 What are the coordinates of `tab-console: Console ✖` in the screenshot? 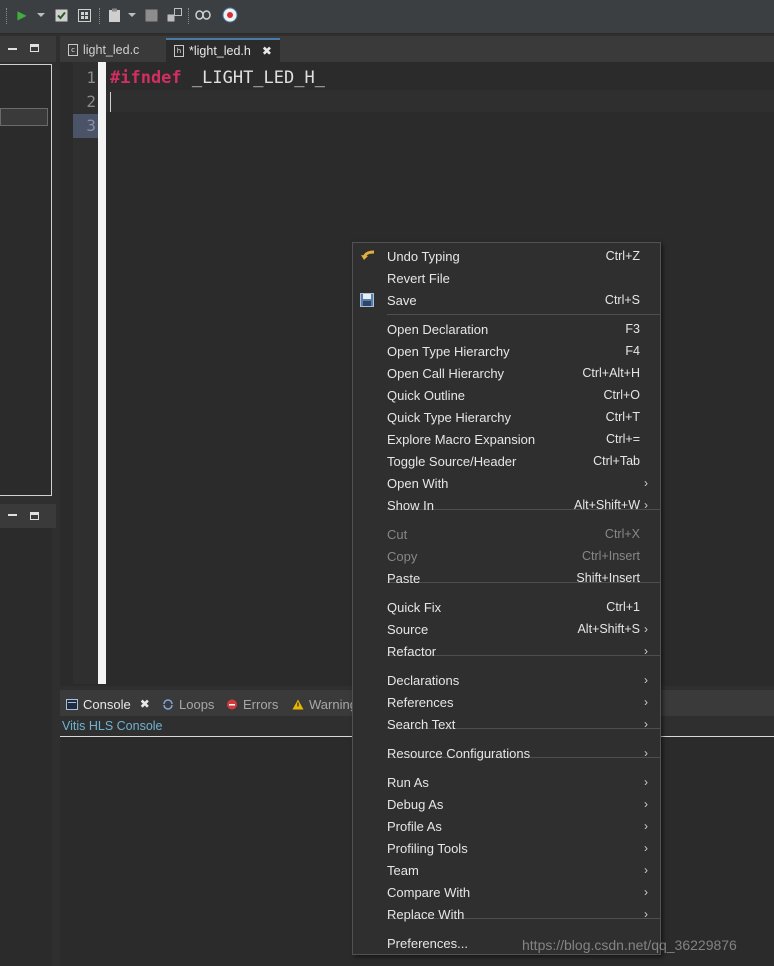 It's located at (108, 704).